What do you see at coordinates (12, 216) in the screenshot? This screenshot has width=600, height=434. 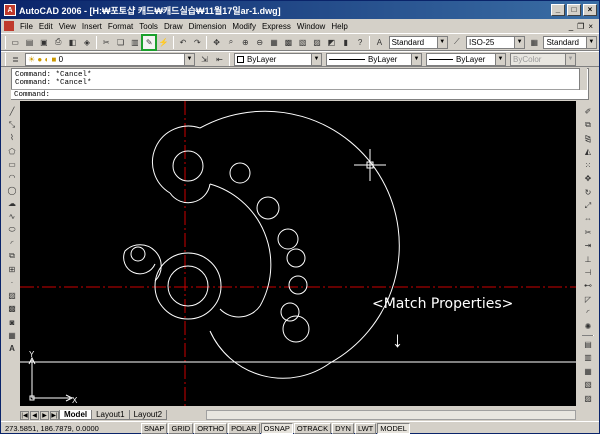 I see `spline-icon: ∿` at bounding box center [12, 216].